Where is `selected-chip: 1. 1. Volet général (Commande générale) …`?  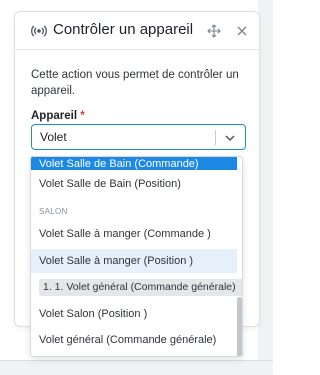
selected-chip: 1. 1. Volet général (Commande générale) … is located at coordinates (140, 287).